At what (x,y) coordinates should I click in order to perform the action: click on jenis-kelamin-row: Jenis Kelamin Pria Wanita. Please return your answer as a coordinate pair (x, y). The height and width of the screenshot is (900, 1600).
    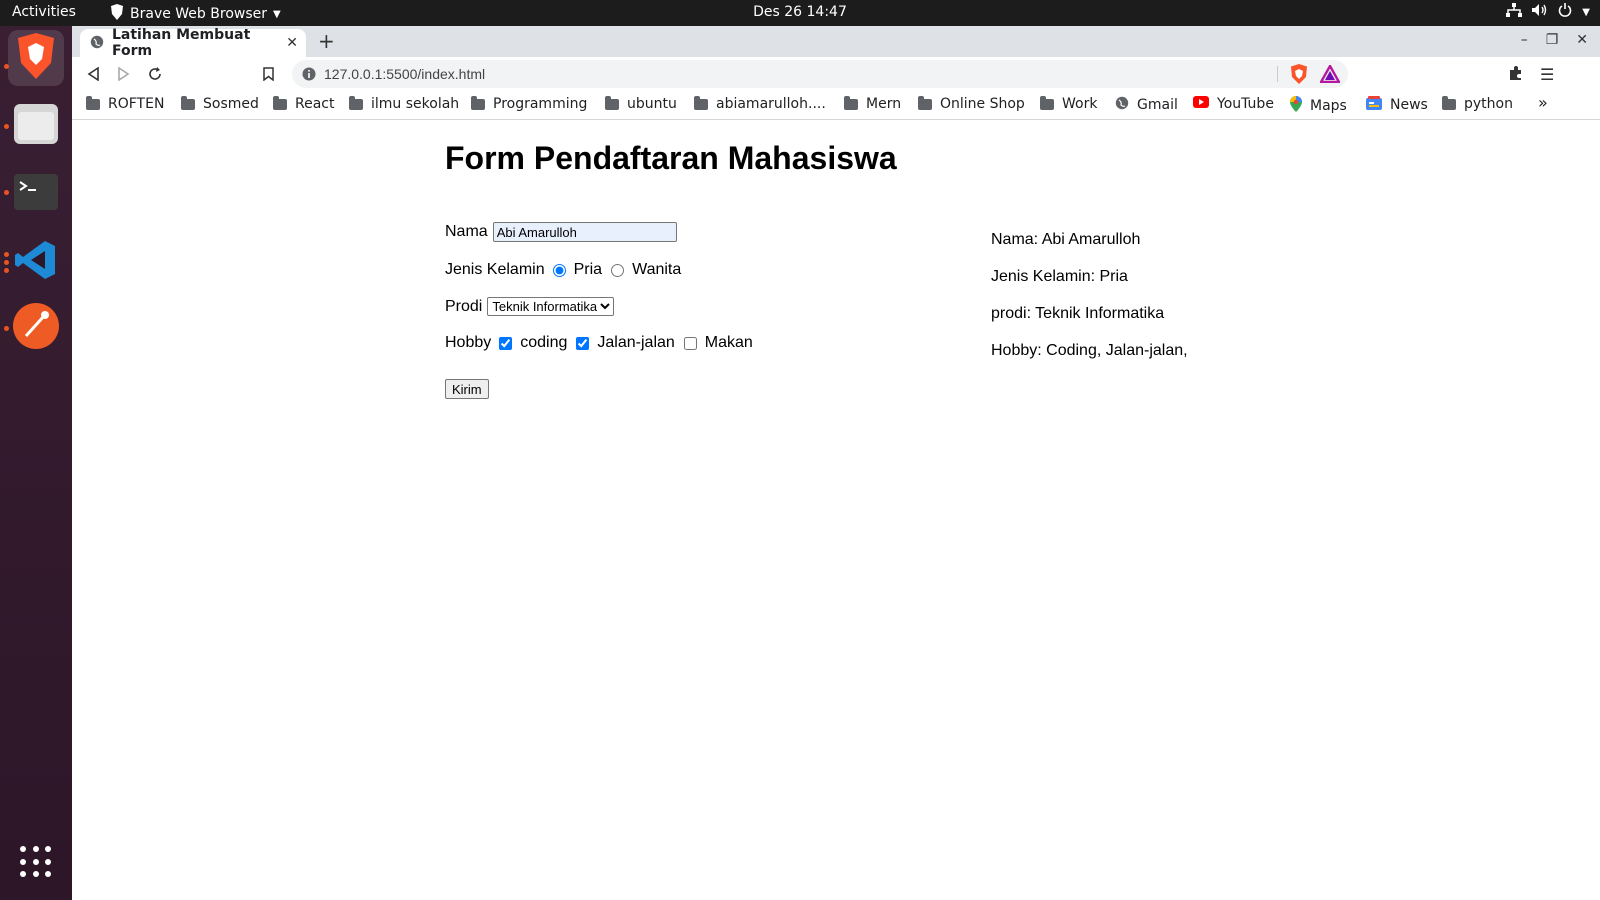
    Looking at the image, I should click on (566, 270).